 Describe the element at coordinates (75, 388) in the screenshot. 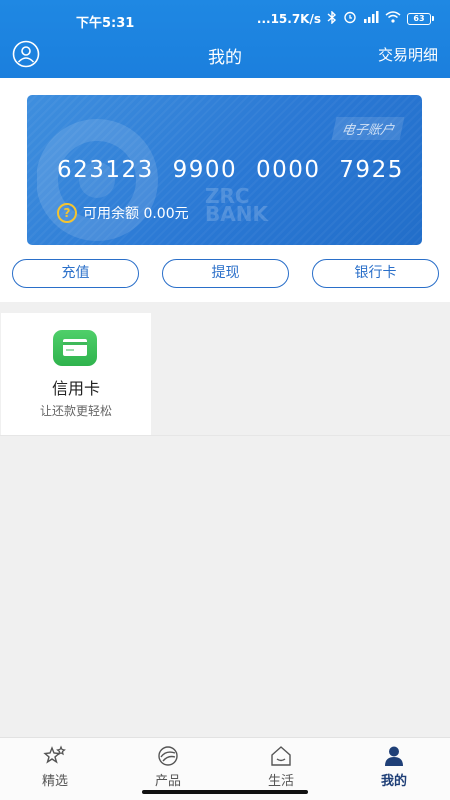

I see `service-title: 信用卡` at that location.